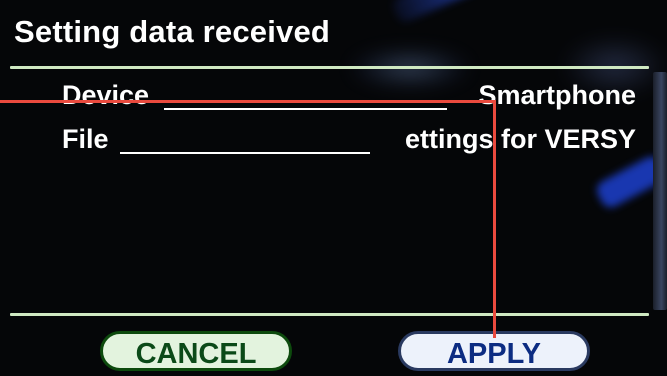  What do you see at coordinates (520, 139) in the screenshot?
I see `file-value: ettings for VERSY` at bounding box center [520, 139].